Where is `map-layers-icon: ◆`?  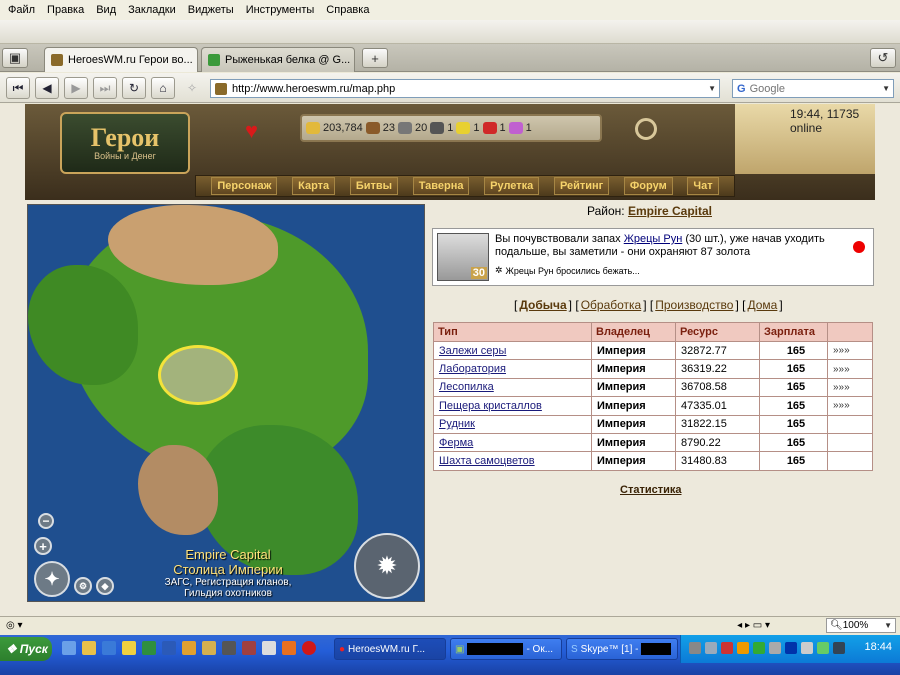
map-layers-icon: ◆ is located at coordinates (105, 586).